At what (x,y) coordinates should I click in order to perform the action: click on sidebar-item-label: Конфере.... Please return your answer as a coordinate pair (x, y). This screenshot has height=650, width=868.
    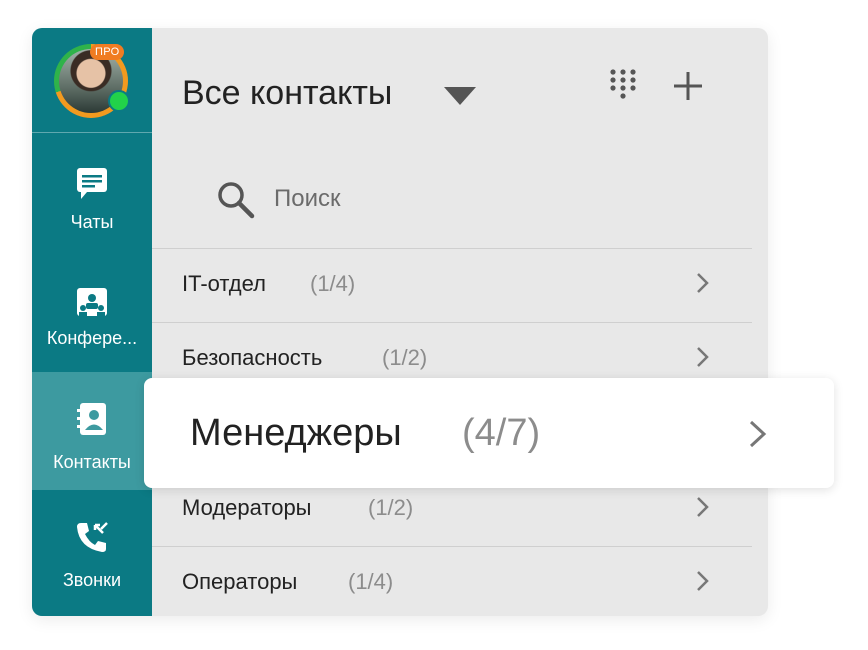
    Looking at the image, I should click on (92, 338).